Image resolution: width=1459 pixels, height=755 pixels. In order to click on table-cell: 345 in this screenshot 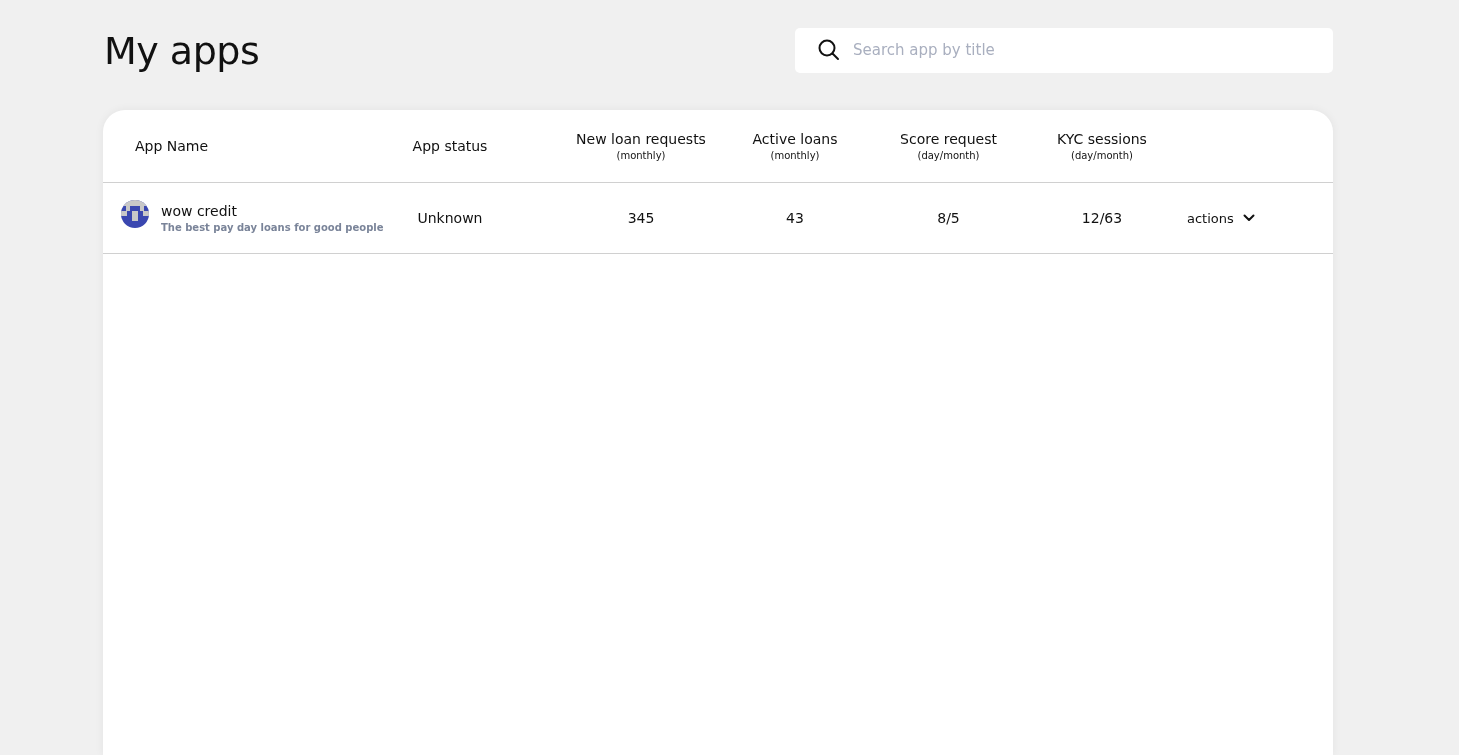, I will do `click(641, 218)`.